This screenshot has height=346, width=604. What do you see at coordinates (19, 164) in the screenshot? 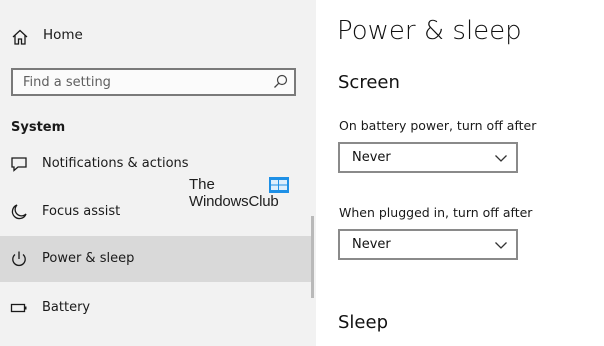
I see `notifications-icon` at bounding box center [19, 164].